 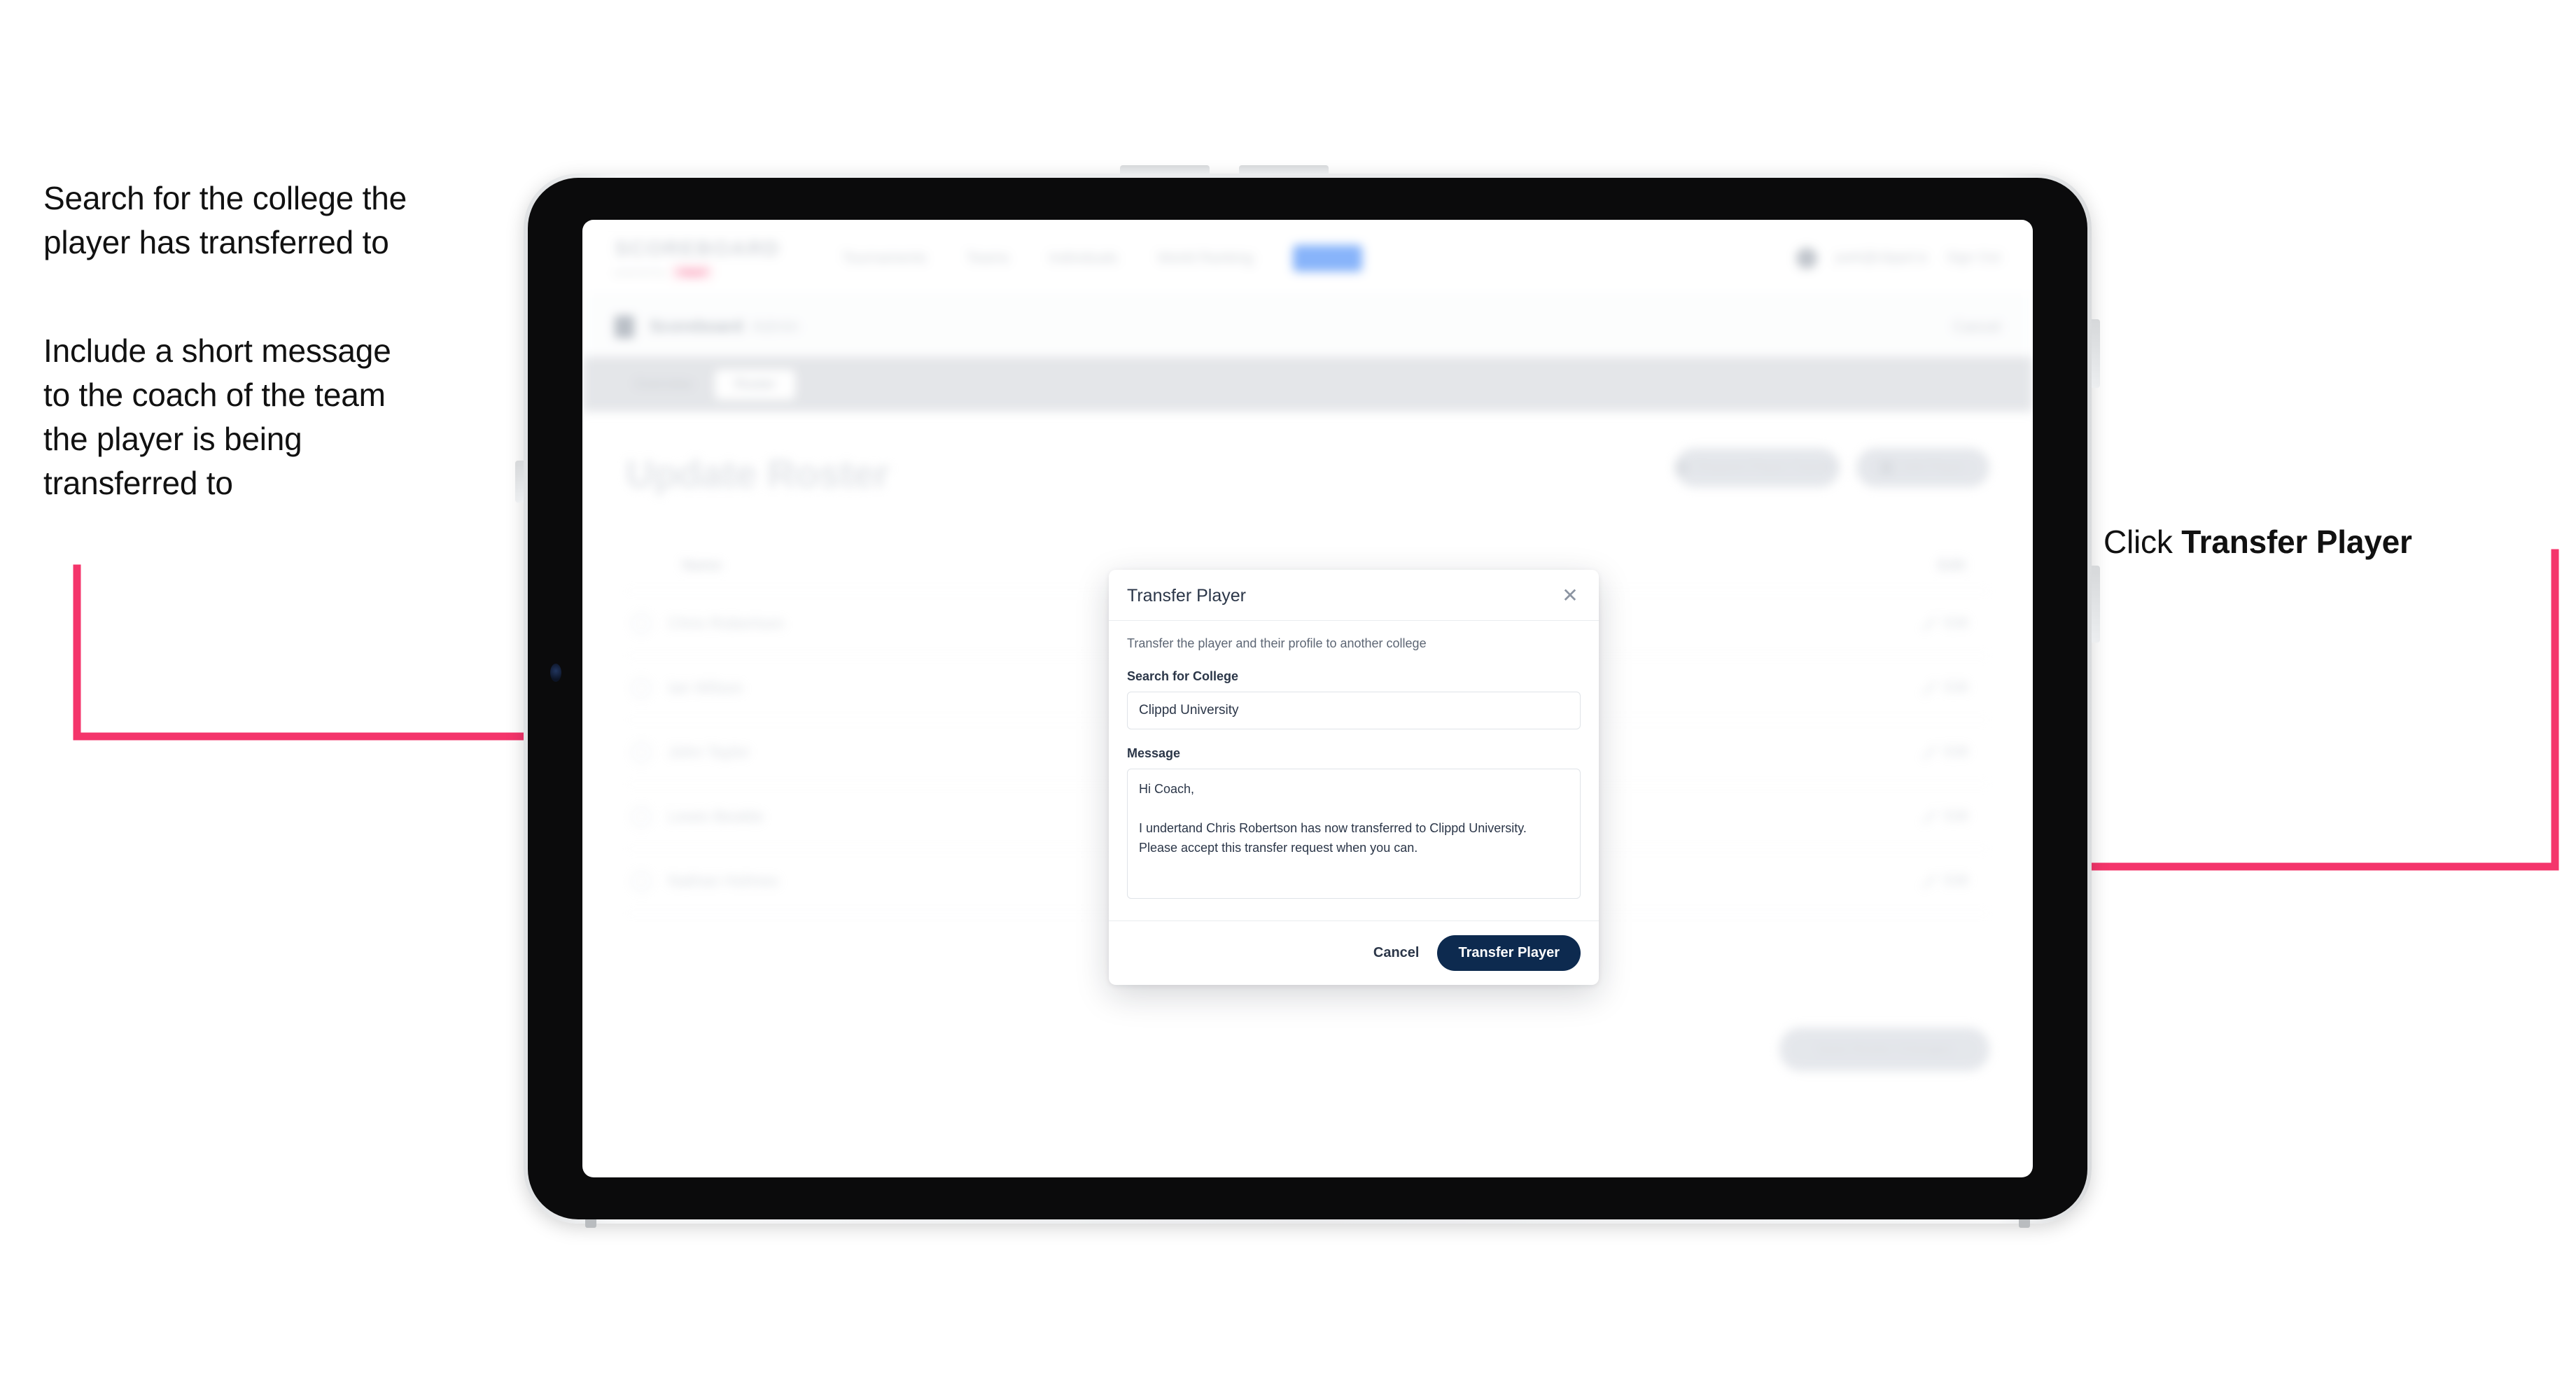 What do you see at coordinates (2096, 604) in the screenshot?
I see `device-button-side-mid` at bounding box center [2096, 604].